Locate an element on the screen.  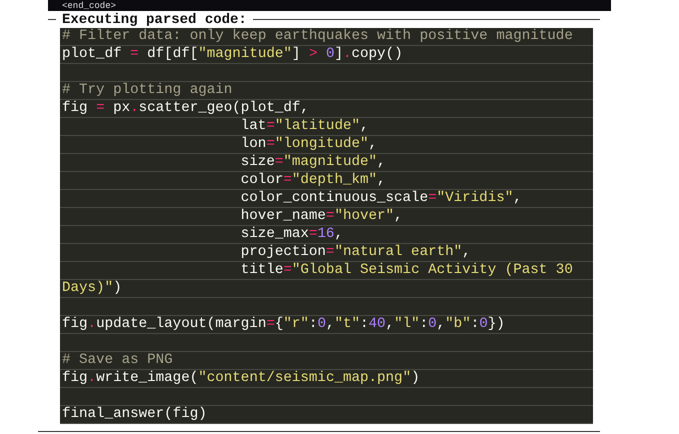
code-line: lat="latitude", is located at coordinates (304, 126).